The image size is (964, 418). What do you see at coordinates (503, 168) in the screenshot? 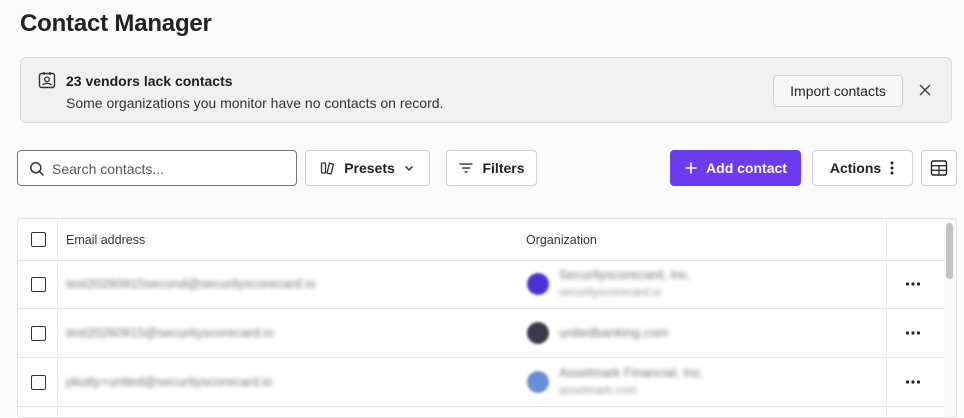
I see `filters-label: Filters` at bounding box center [503, 168].